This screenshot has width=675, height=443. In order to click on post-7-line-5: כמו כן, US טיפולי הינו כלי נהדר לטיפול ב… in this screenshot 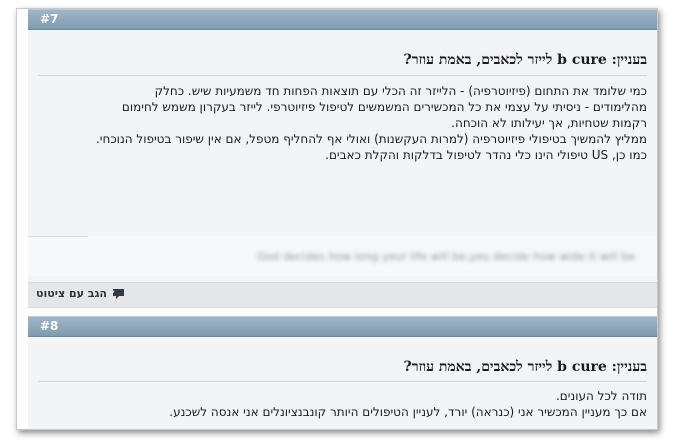, I will do `click(486, 155)`.